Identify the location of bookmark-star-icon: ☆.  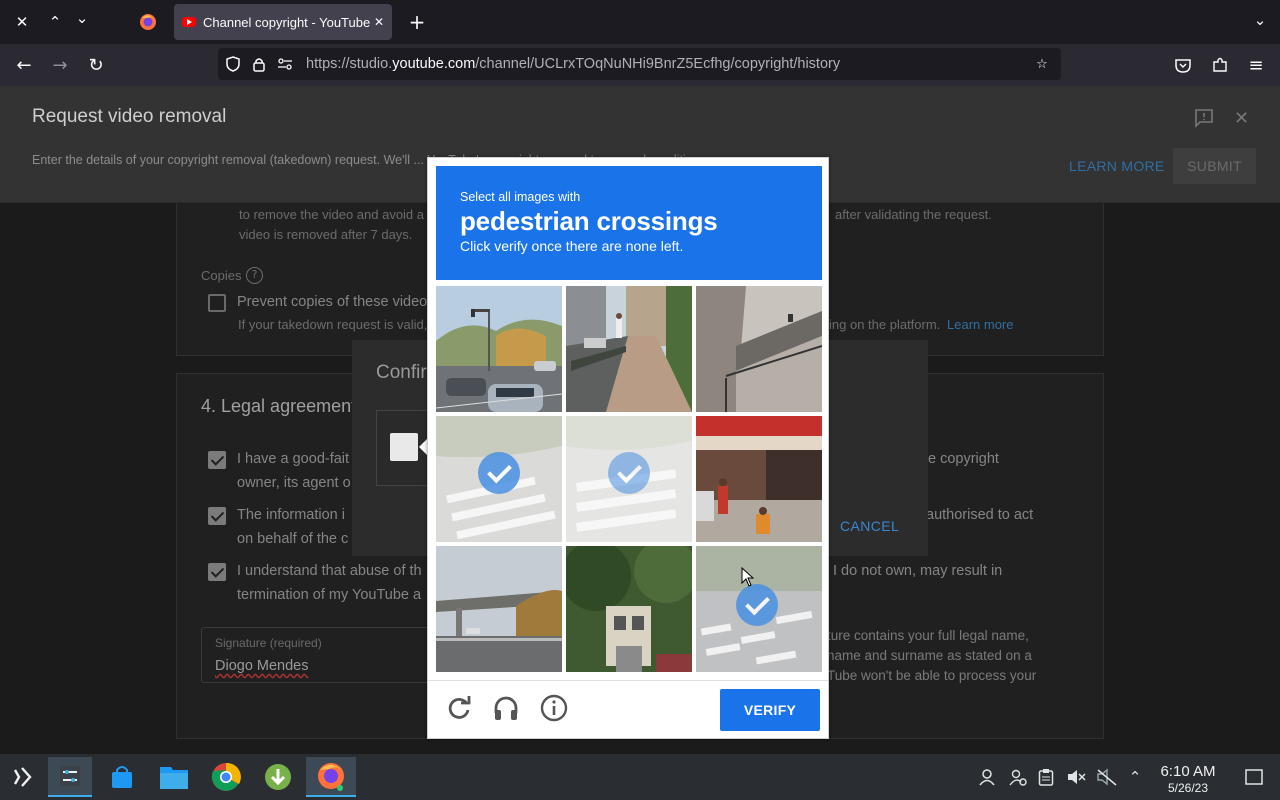
(1042, 64).